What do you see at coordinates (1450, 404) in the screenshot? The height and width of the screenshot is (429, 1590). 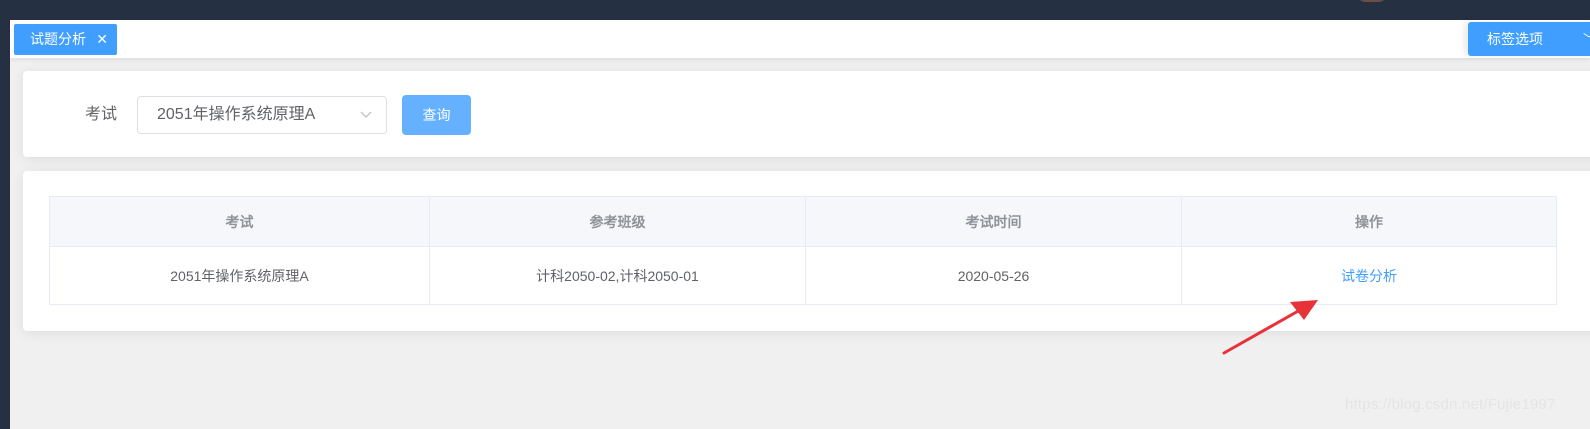 I see `watermark: https://blog.csdn.net/Fujie1997` at bounding box center [1450, 404].